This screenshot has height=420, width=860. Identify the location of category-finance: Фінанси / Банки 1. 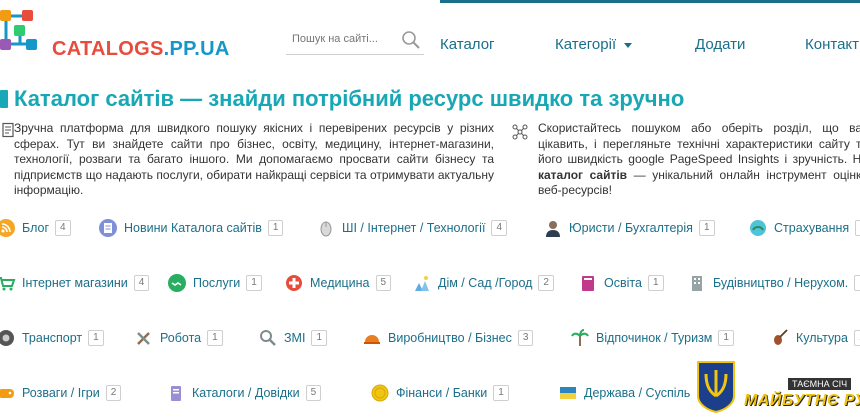
(439, 393).